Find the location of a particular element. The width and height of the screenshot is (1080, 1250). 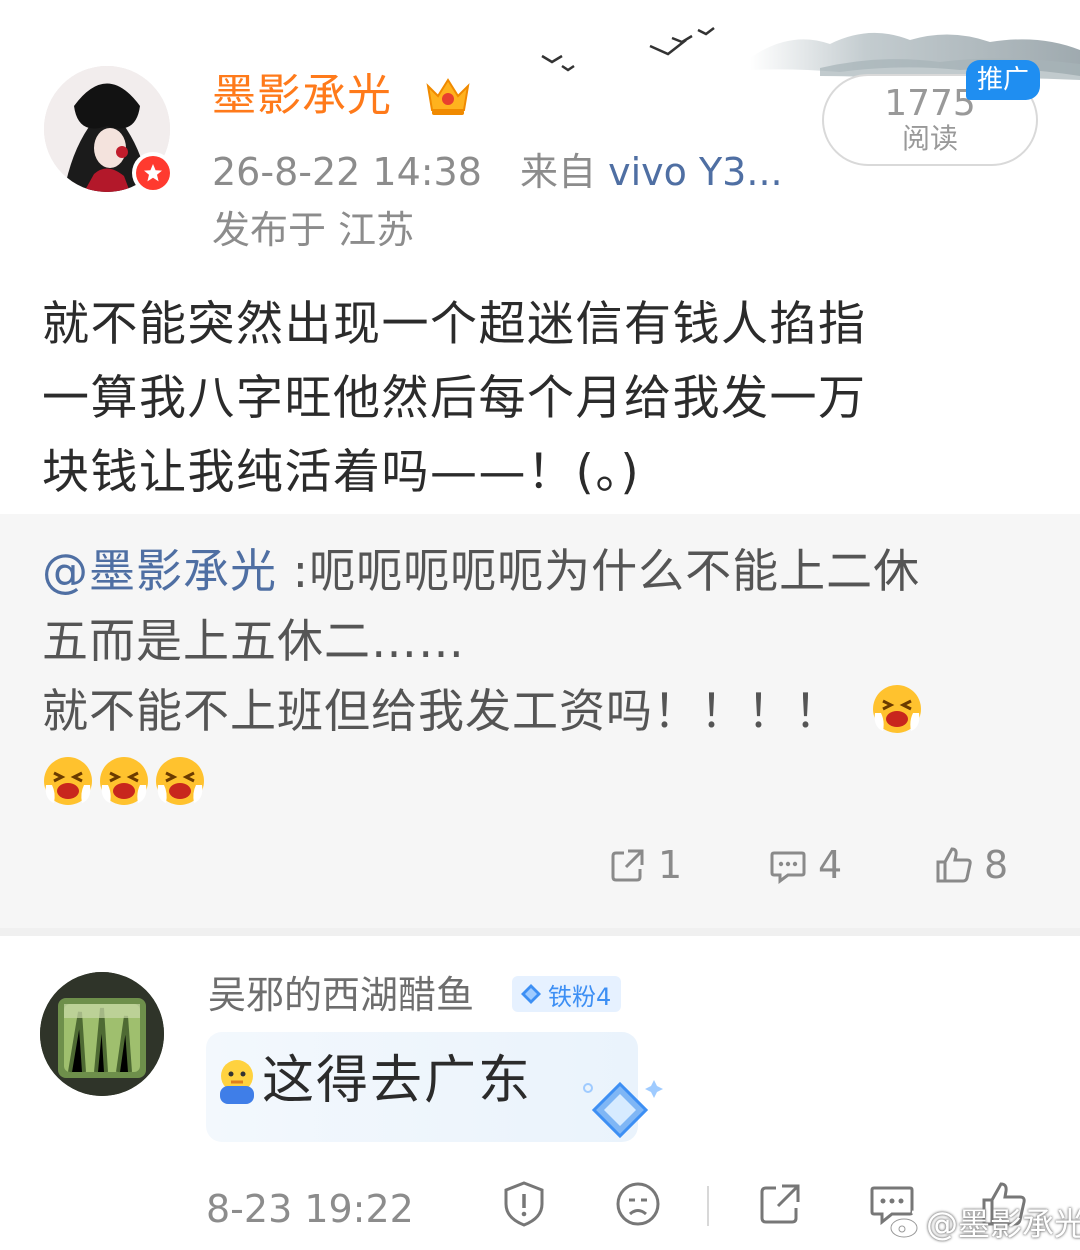

dislike-face-icon is located at coordinates (638, 1204).